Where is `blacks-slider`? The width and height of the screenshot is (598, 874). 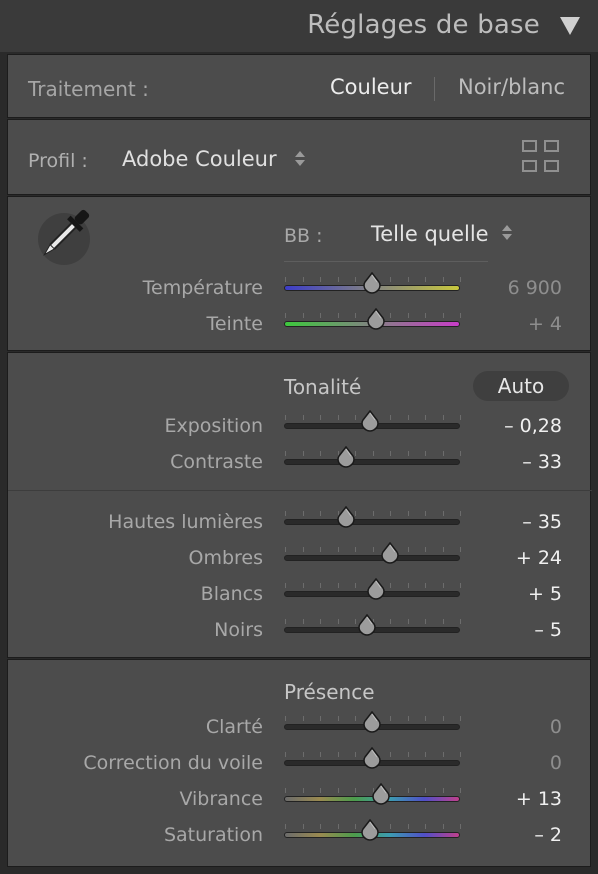 blacks-slider is located at coordinates (372, 624).